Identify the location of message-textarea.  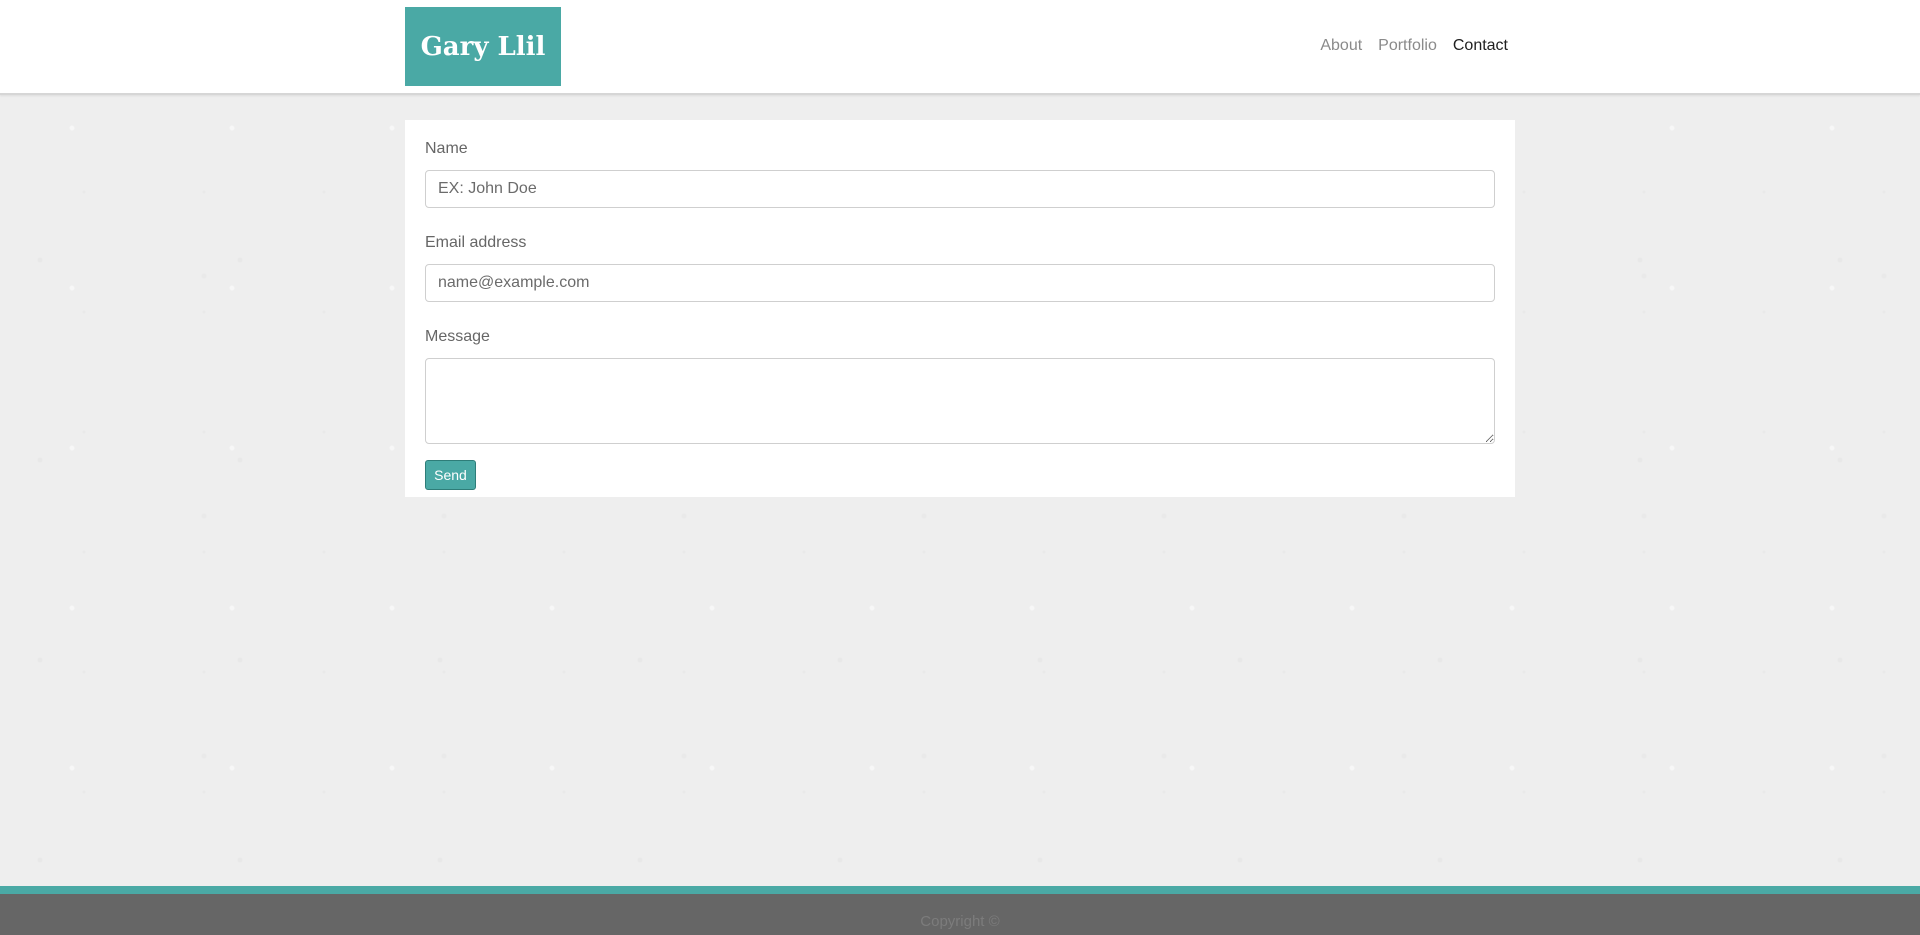
(960, 401).